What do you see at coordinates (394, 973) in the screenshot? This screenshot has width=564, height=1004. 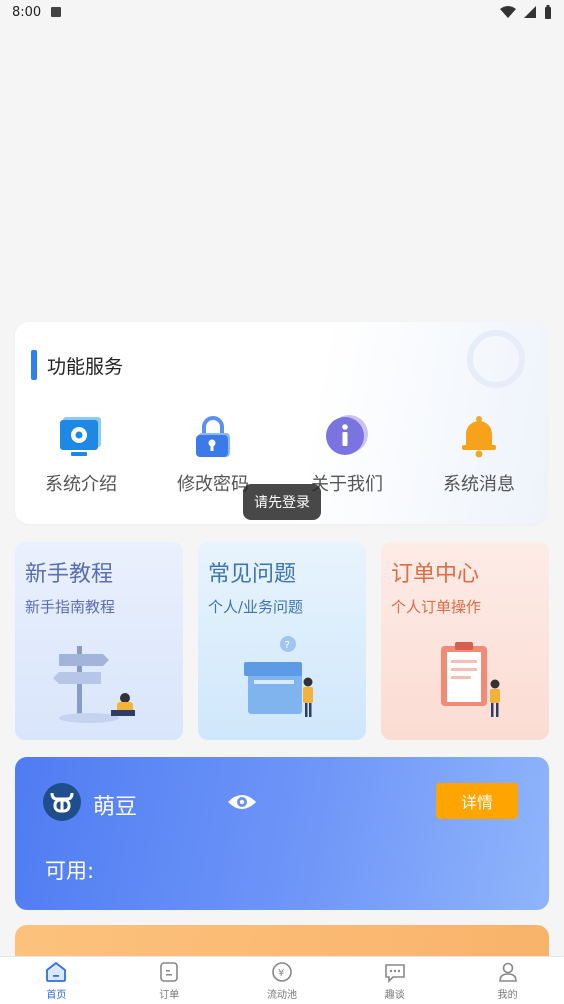 I see `chat-icon` at bounding box center [394, 973].